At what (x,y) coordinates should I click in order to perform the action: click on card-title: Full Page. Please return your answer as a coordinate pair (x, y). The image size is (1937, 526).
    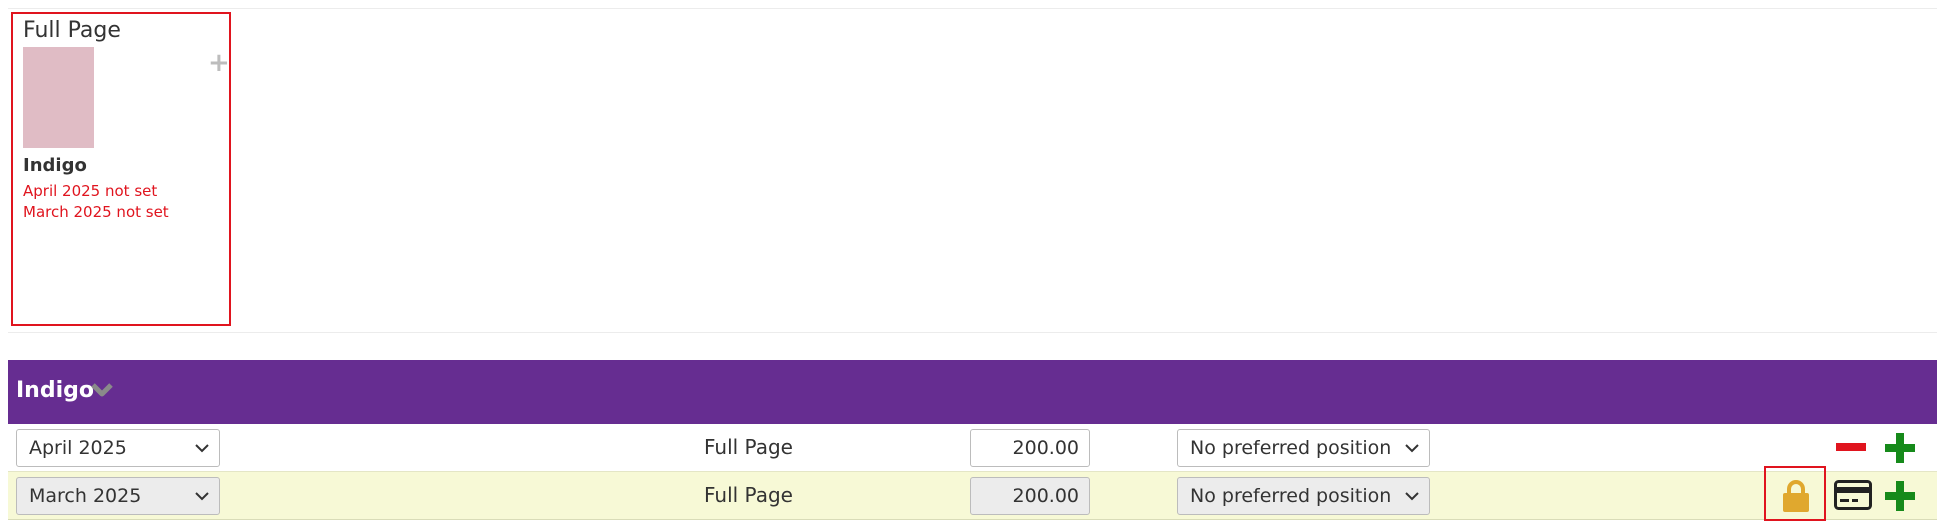
    Looking at the image, I should click on (72, 30).